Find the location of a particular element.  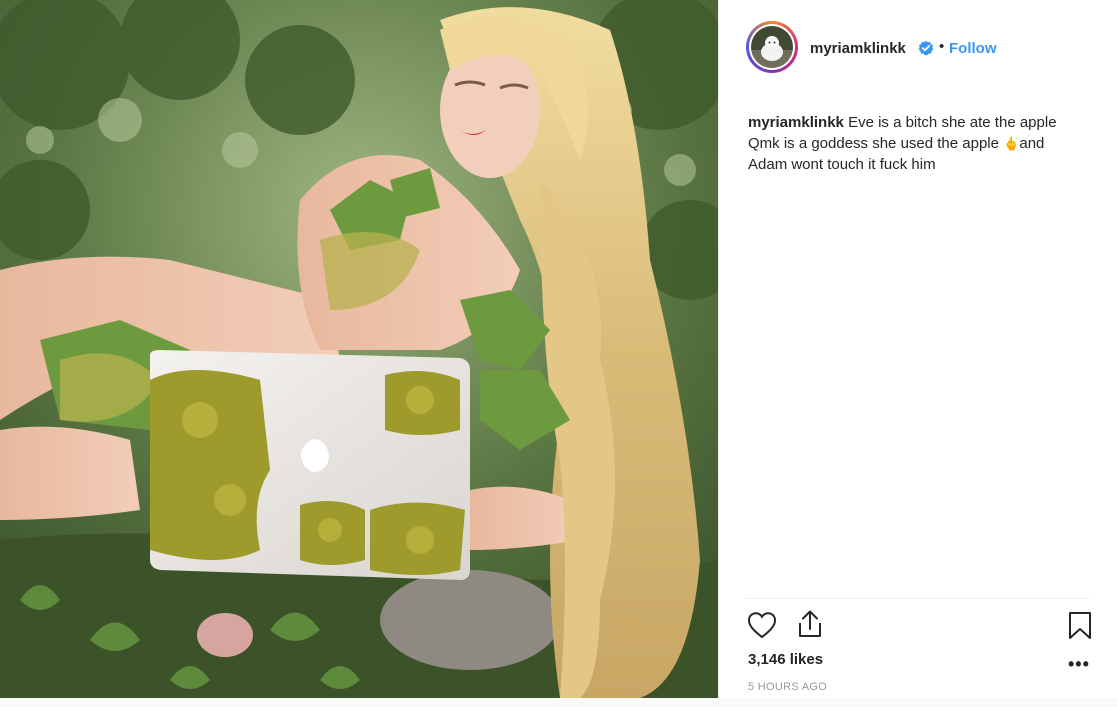

avatar is located at coordinates (772, 47).